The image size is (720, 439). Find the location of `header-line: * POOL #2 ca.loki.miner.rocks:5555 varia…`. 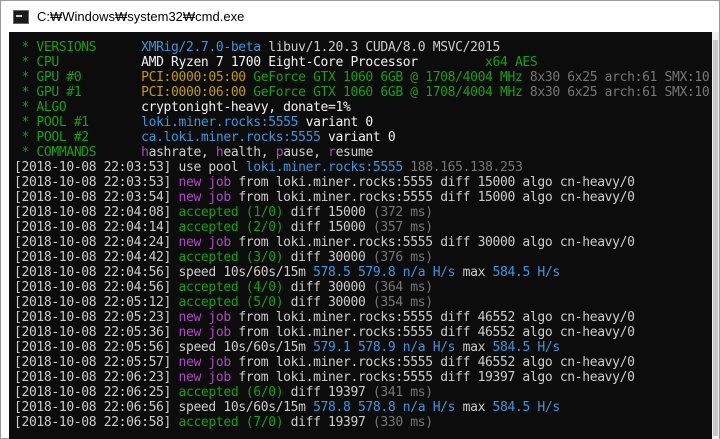

header-line: * POOL #2 ca.loki.miner.rocks:5555 varia… is located at coordinates (361, 137).